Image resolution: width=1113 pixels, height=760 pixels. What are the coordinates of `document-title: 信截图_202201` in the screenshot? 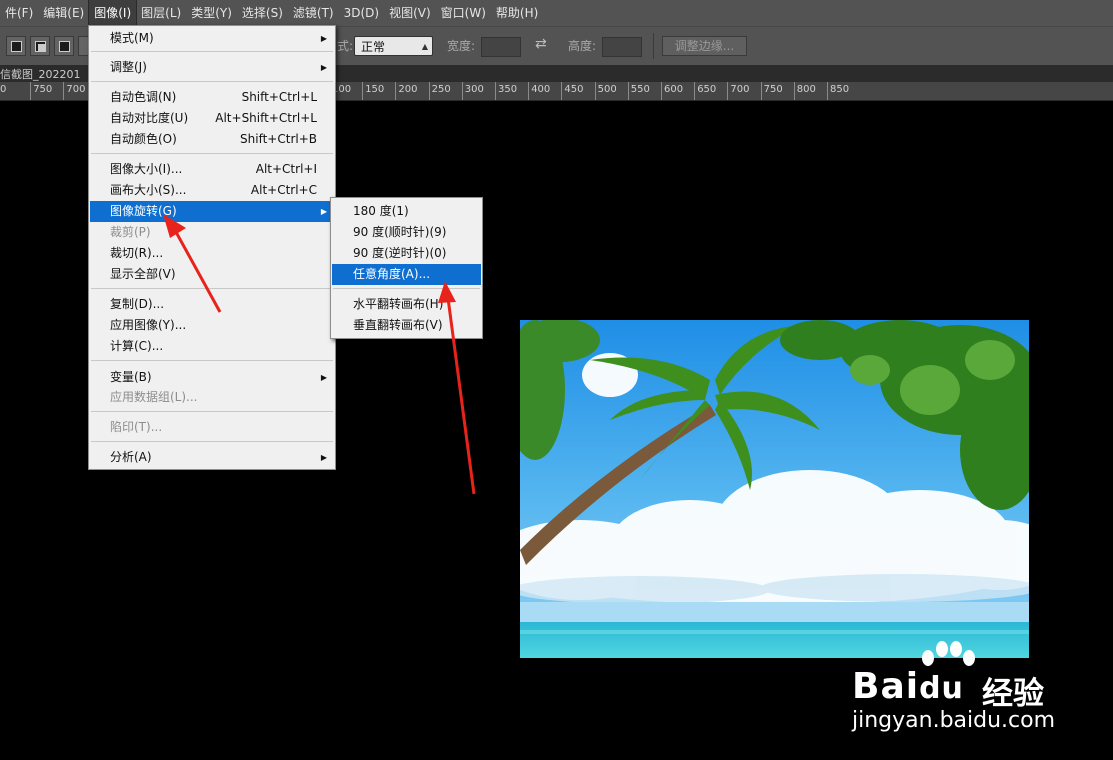 It's located at (40, 74).